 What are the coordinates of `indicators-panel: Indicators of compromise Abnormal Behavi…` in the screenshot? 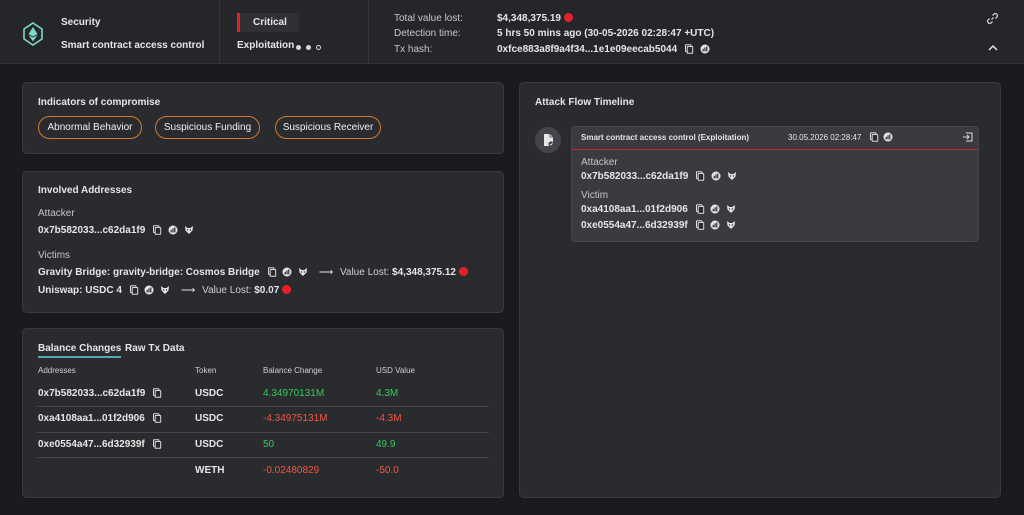 It's located at (263, 118).